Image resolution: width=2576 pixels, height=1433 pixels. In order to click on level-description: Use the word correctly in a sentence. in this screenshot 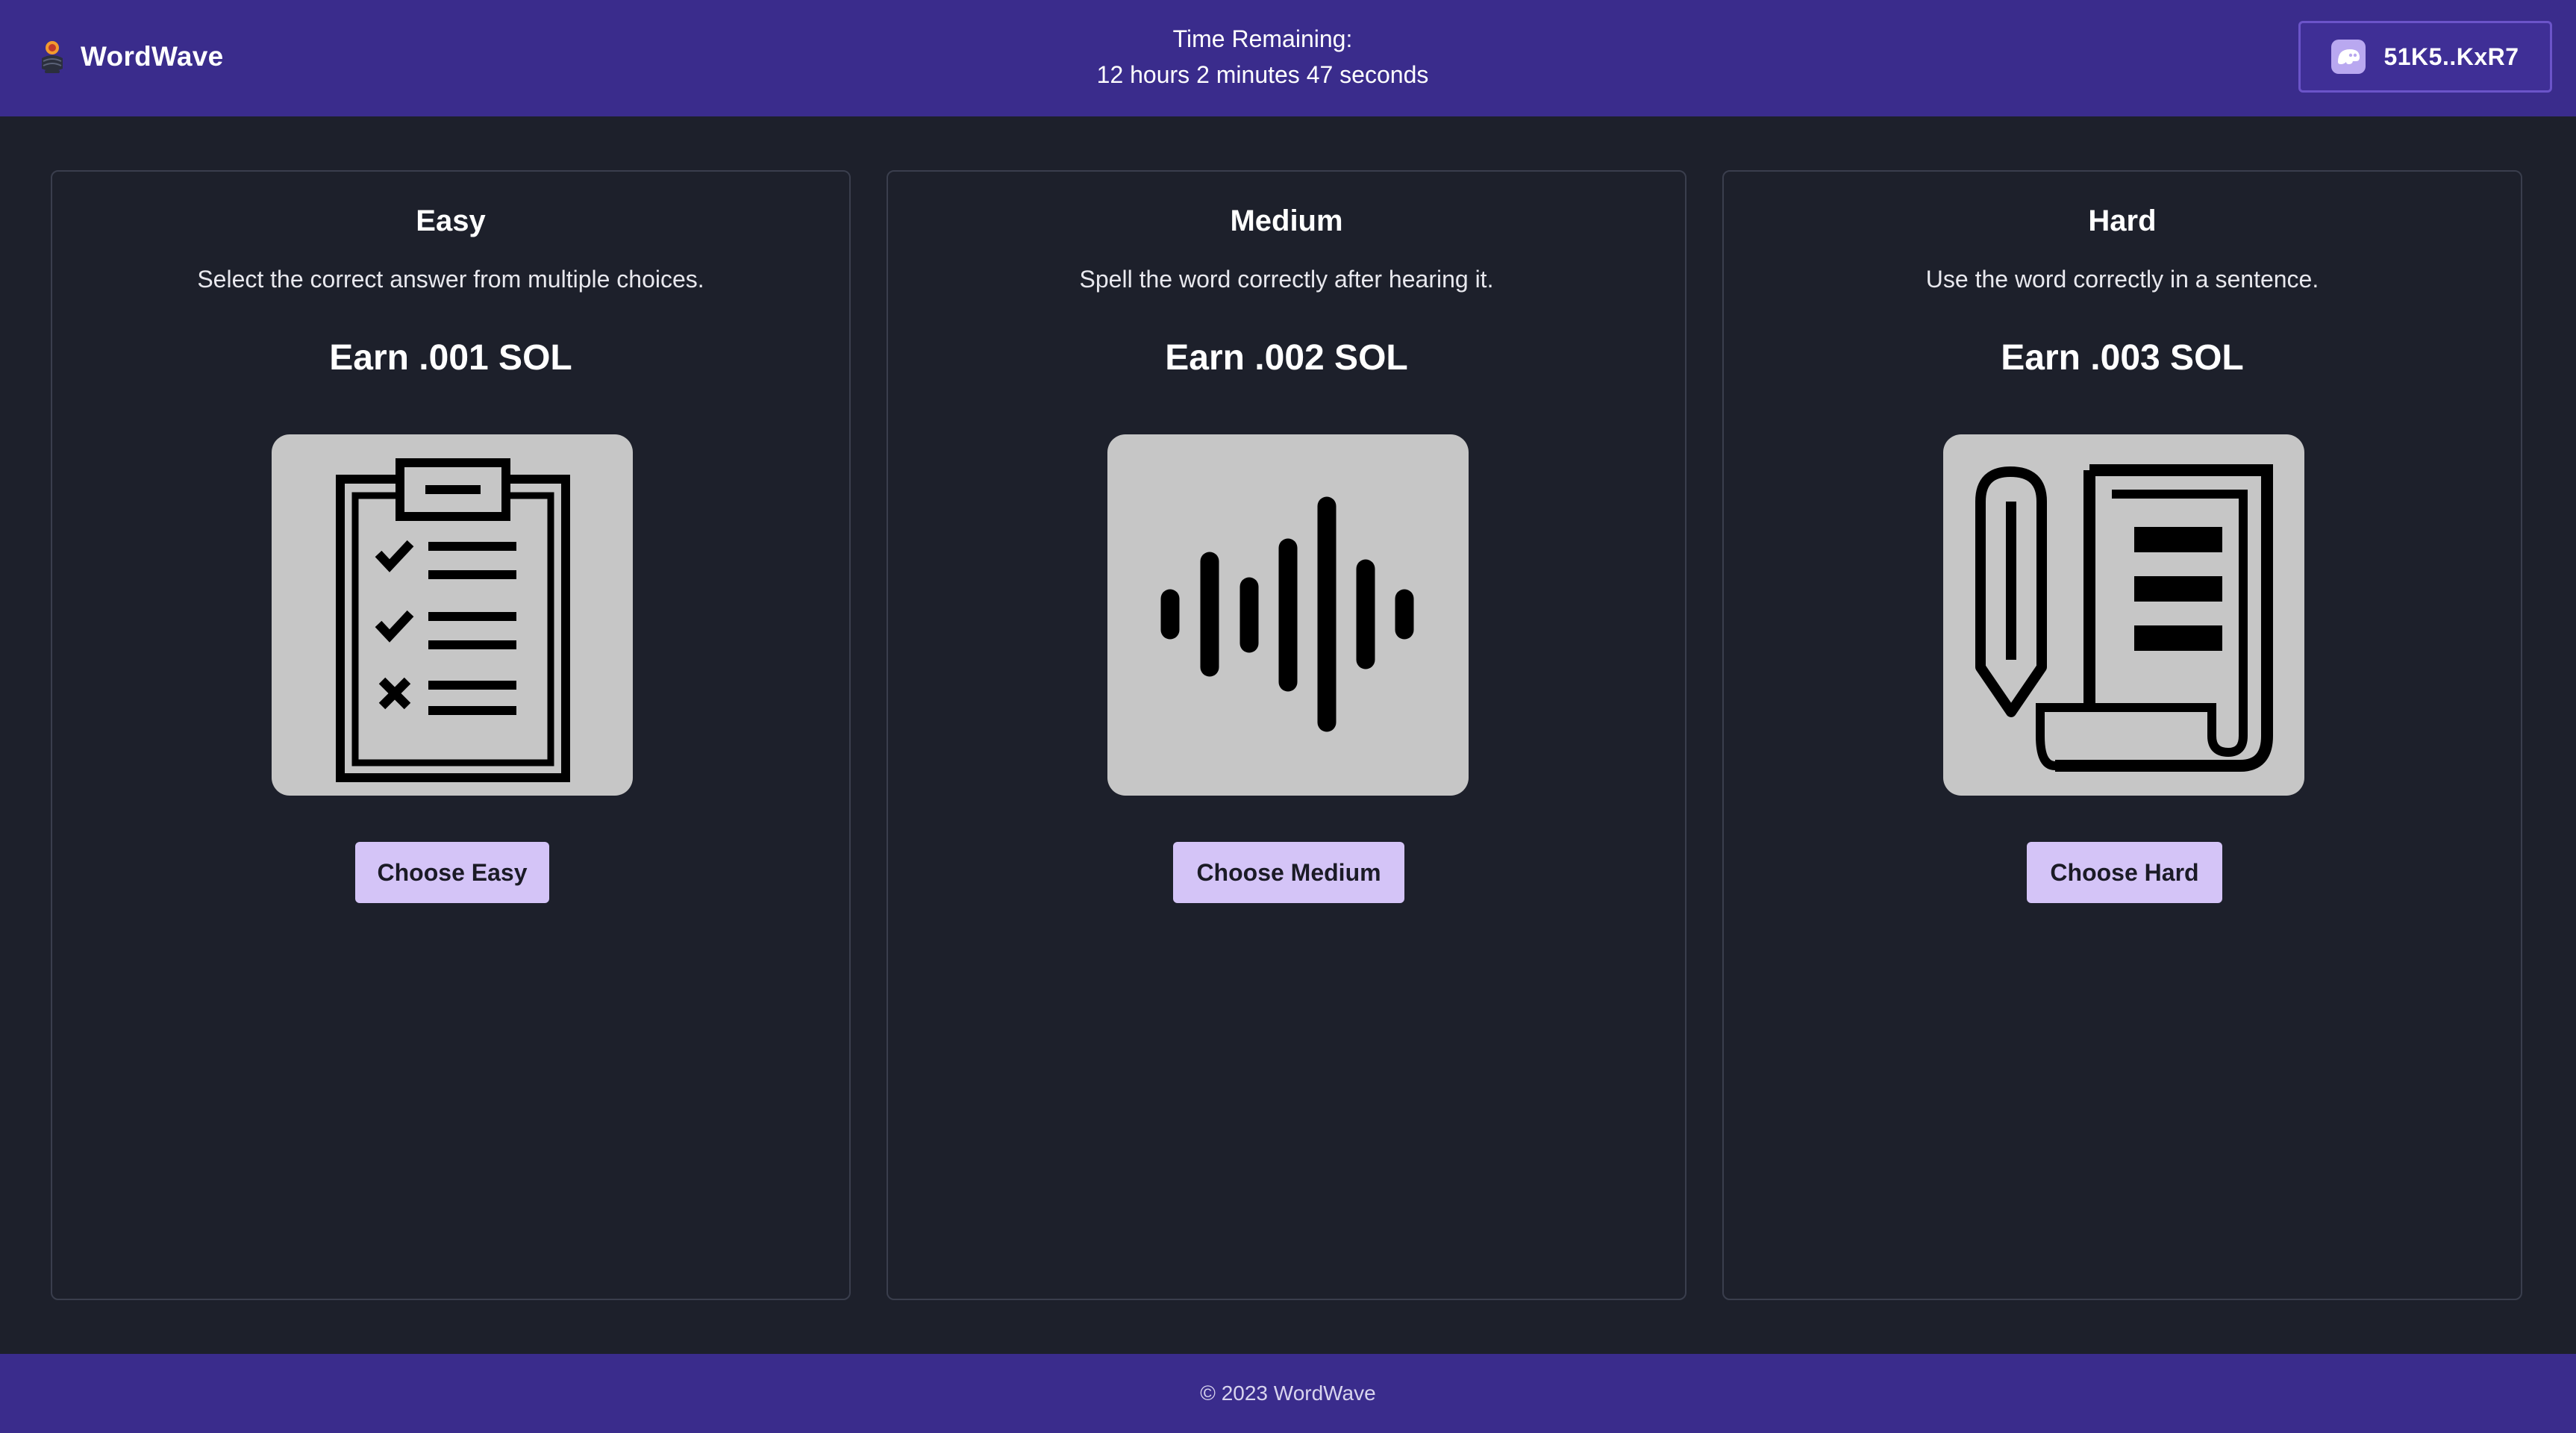, I will do `click(2122, 279)`.